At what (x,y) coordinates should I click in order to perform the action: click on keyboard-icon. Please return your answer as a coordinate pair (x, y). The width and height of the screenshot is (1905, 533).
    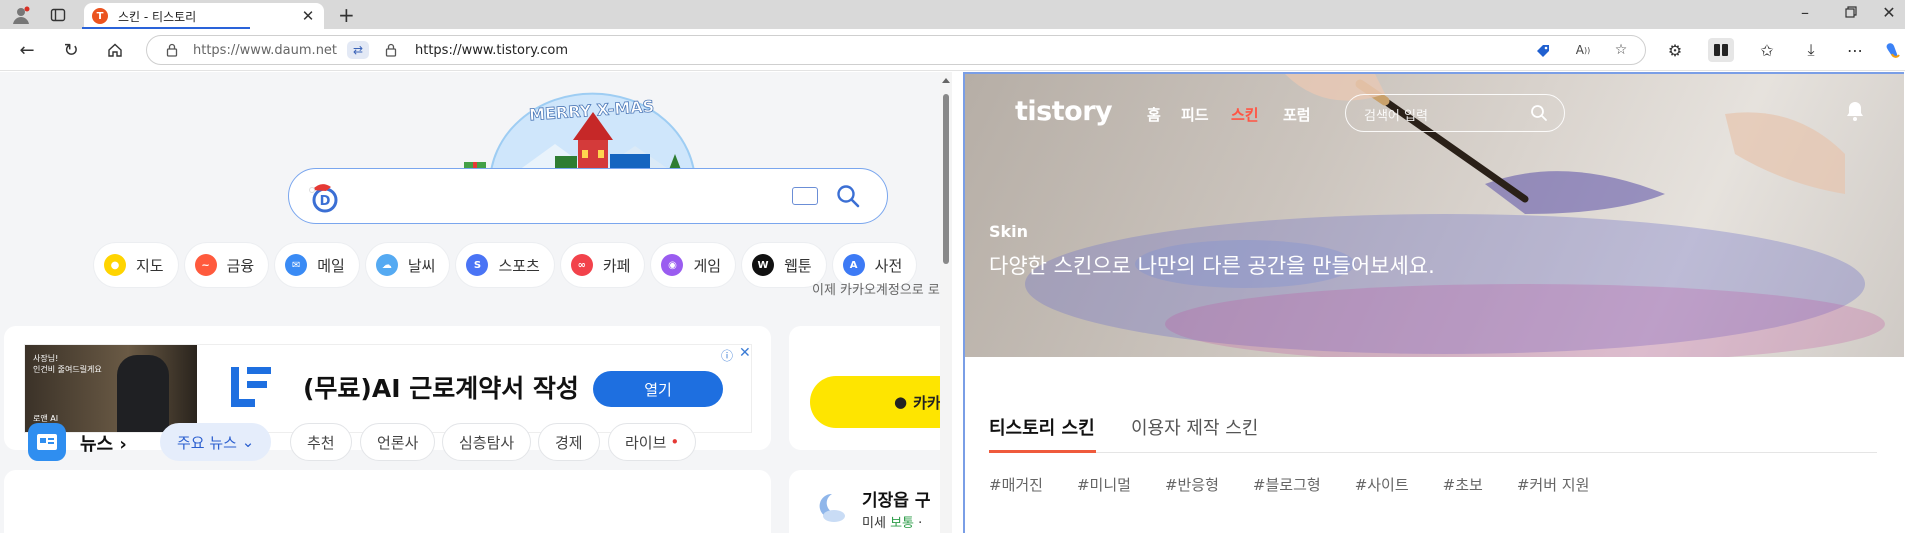
    Looking at the image, I should click on (805, 196).